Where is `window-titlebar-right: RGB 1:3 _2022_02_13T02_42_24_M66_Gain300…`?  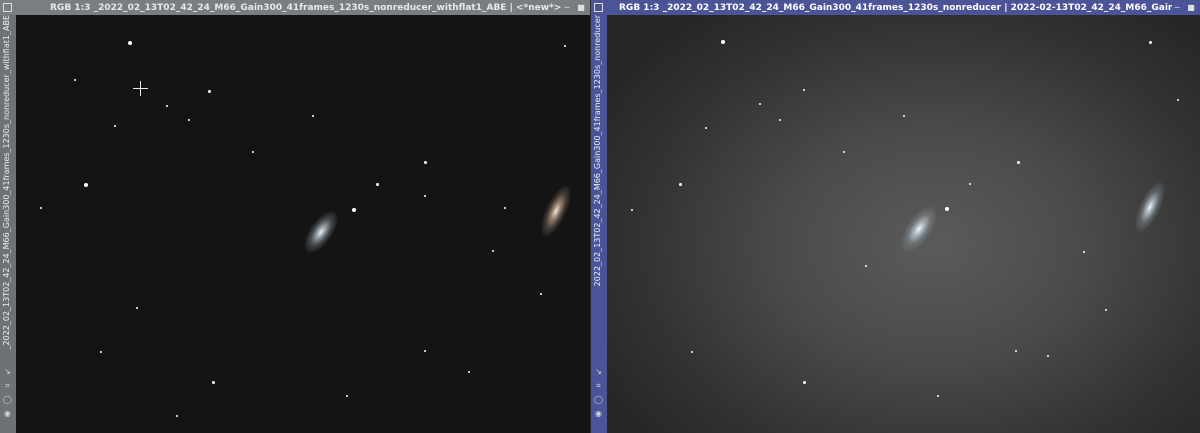 window-titlebar-right: RGB 1:3 _2022_02_13T02_42_24_M66_Gain300… is located at coordinates (895, 7).